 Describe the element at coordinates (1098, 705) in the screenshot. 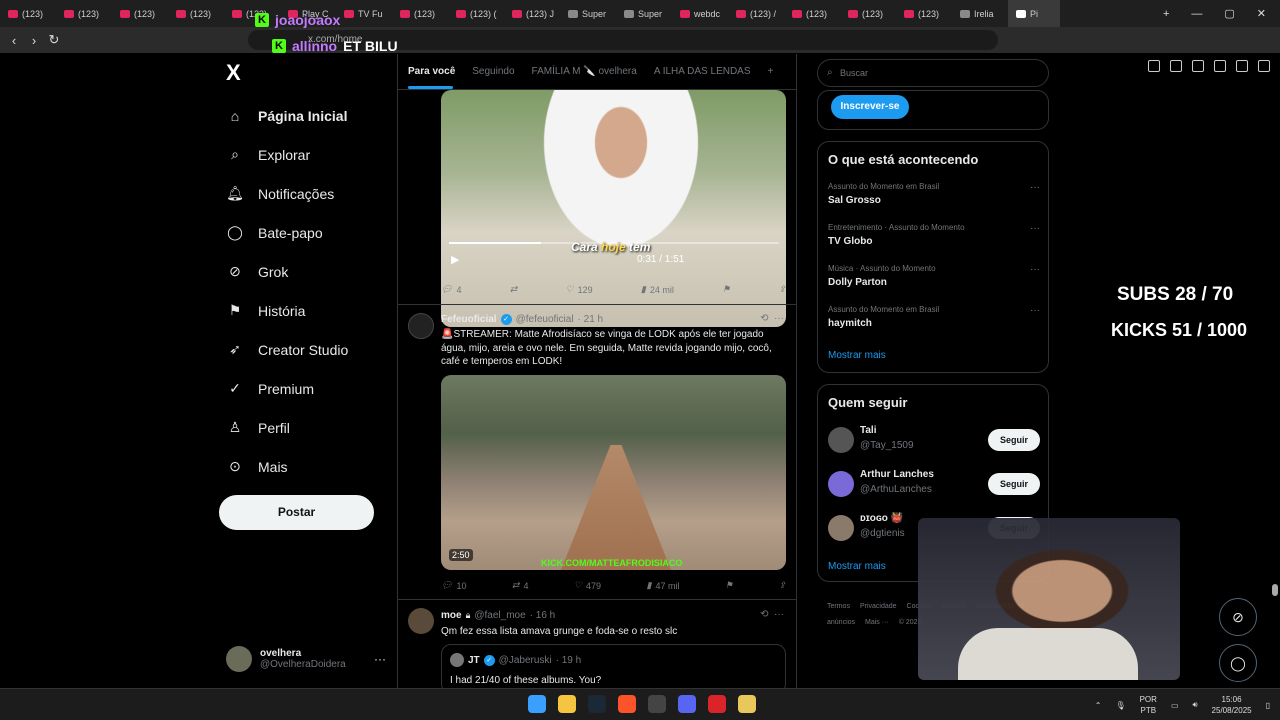

I see `chevron-up-icon: ⌃` at that location.